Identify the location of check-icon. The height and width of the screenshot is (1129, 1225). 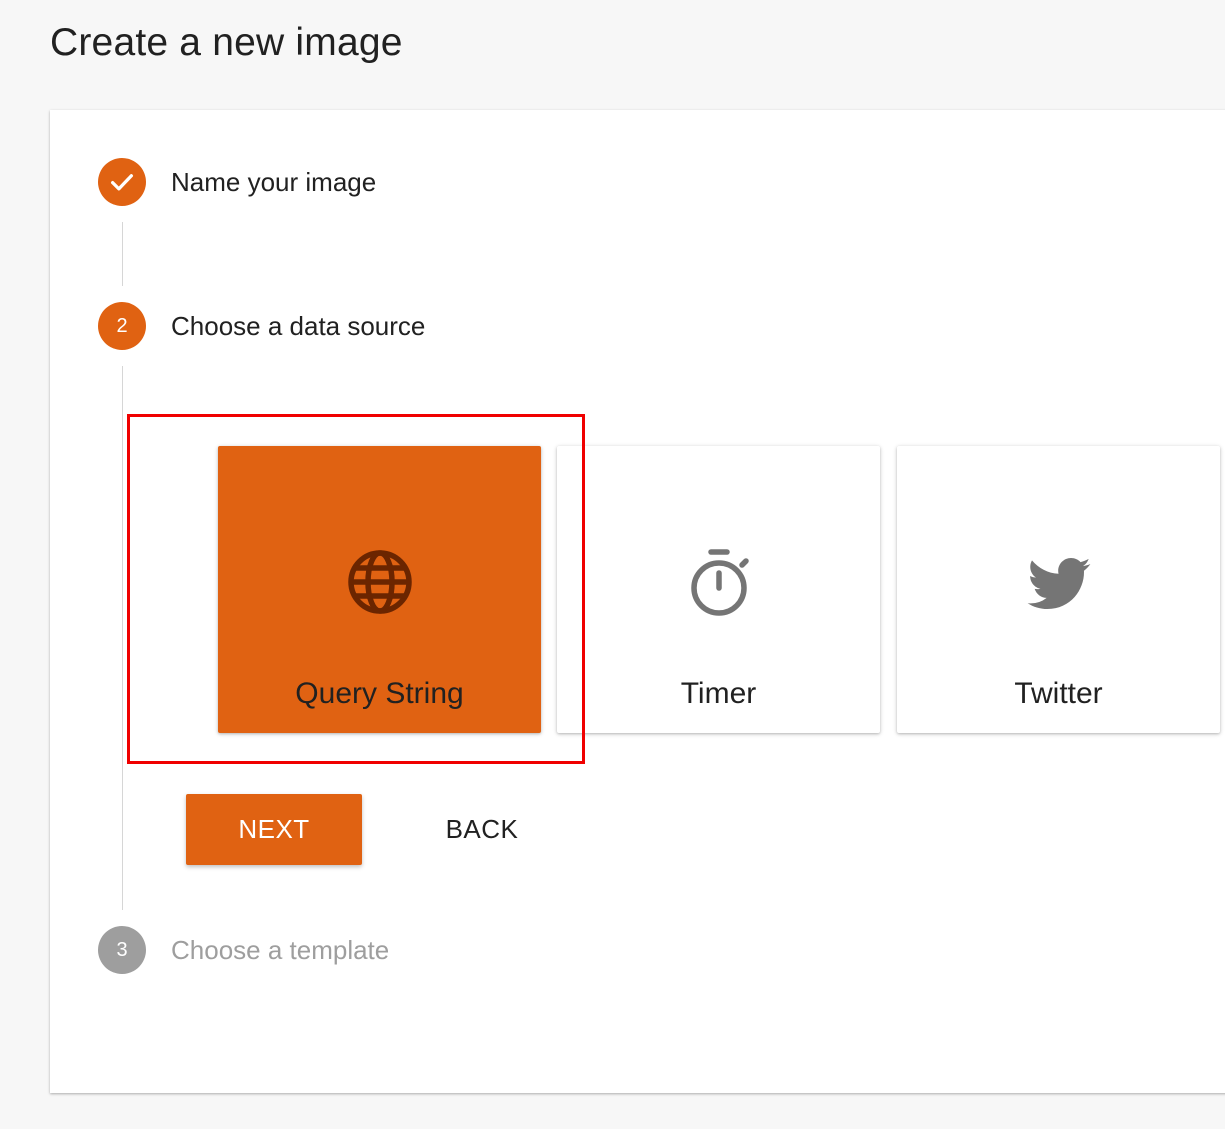
(122, 182).